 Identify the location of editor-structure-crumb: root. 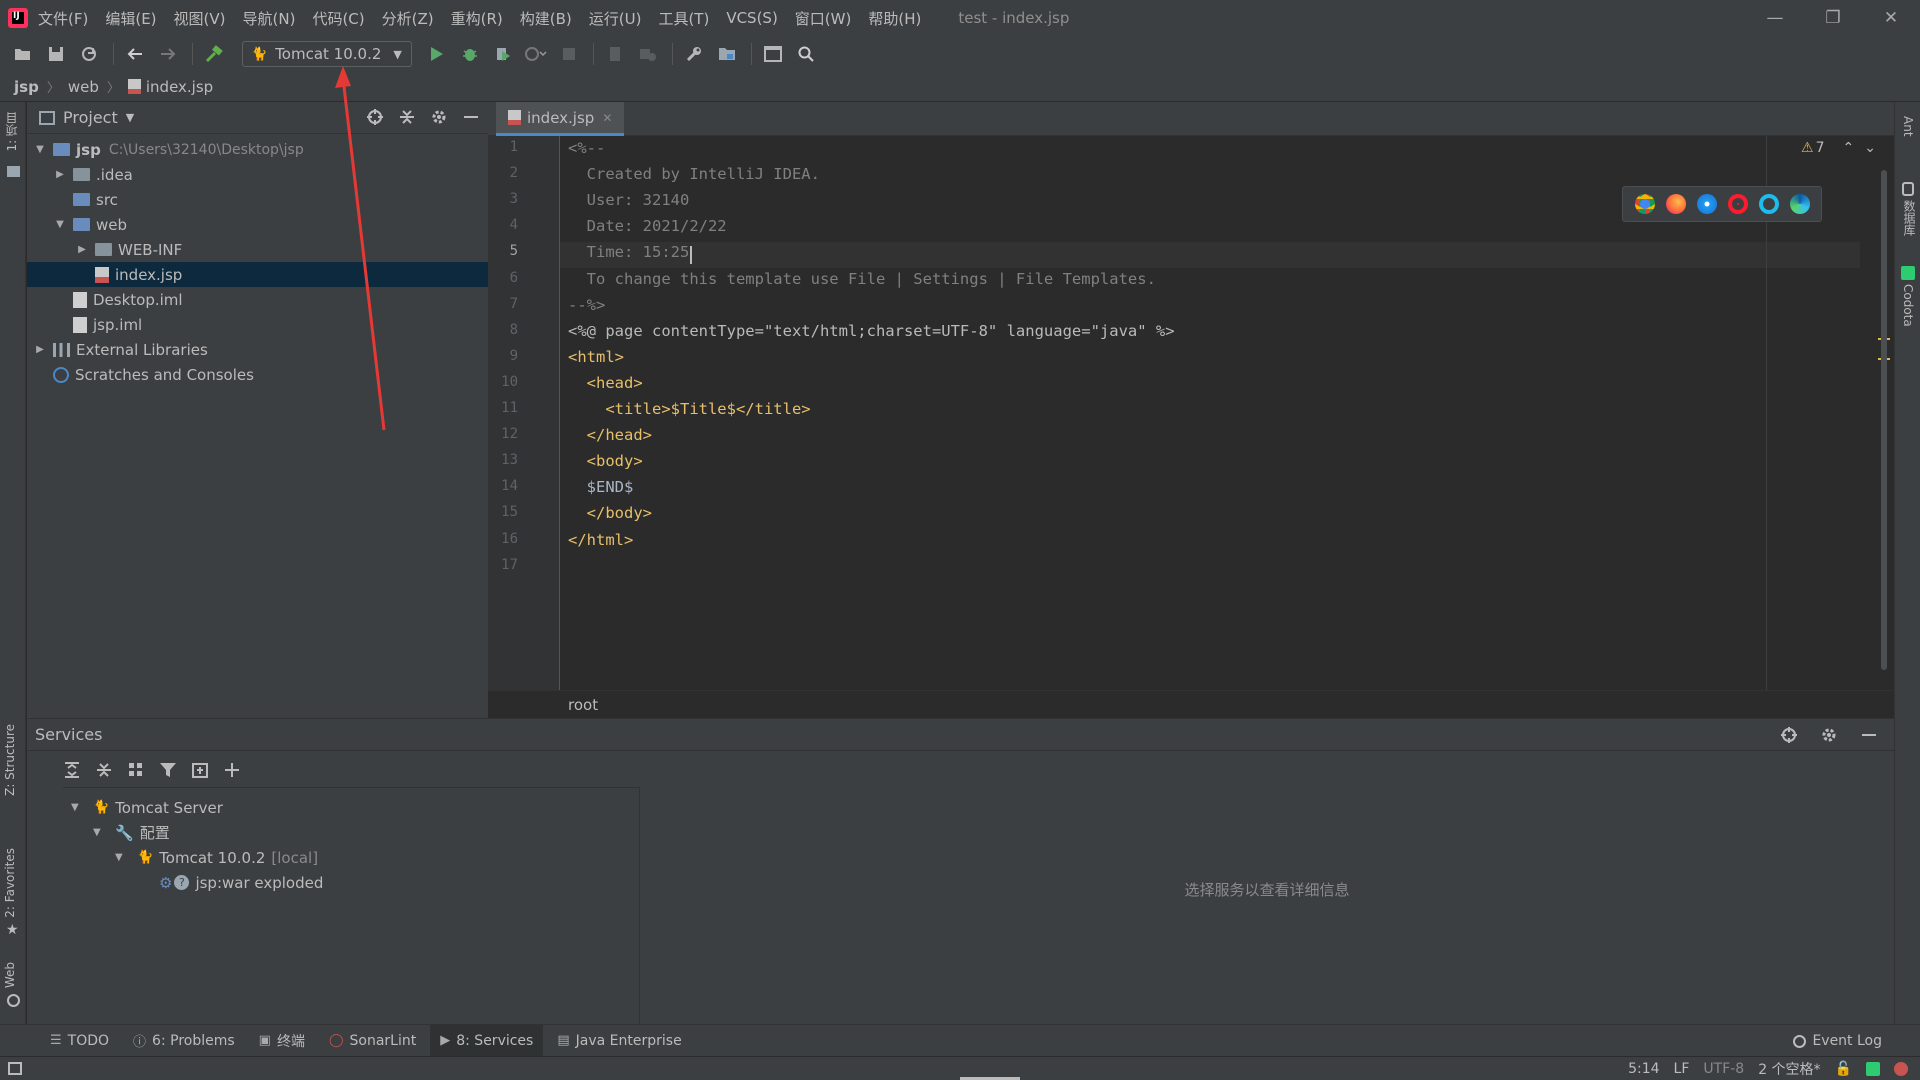
(583, 705).